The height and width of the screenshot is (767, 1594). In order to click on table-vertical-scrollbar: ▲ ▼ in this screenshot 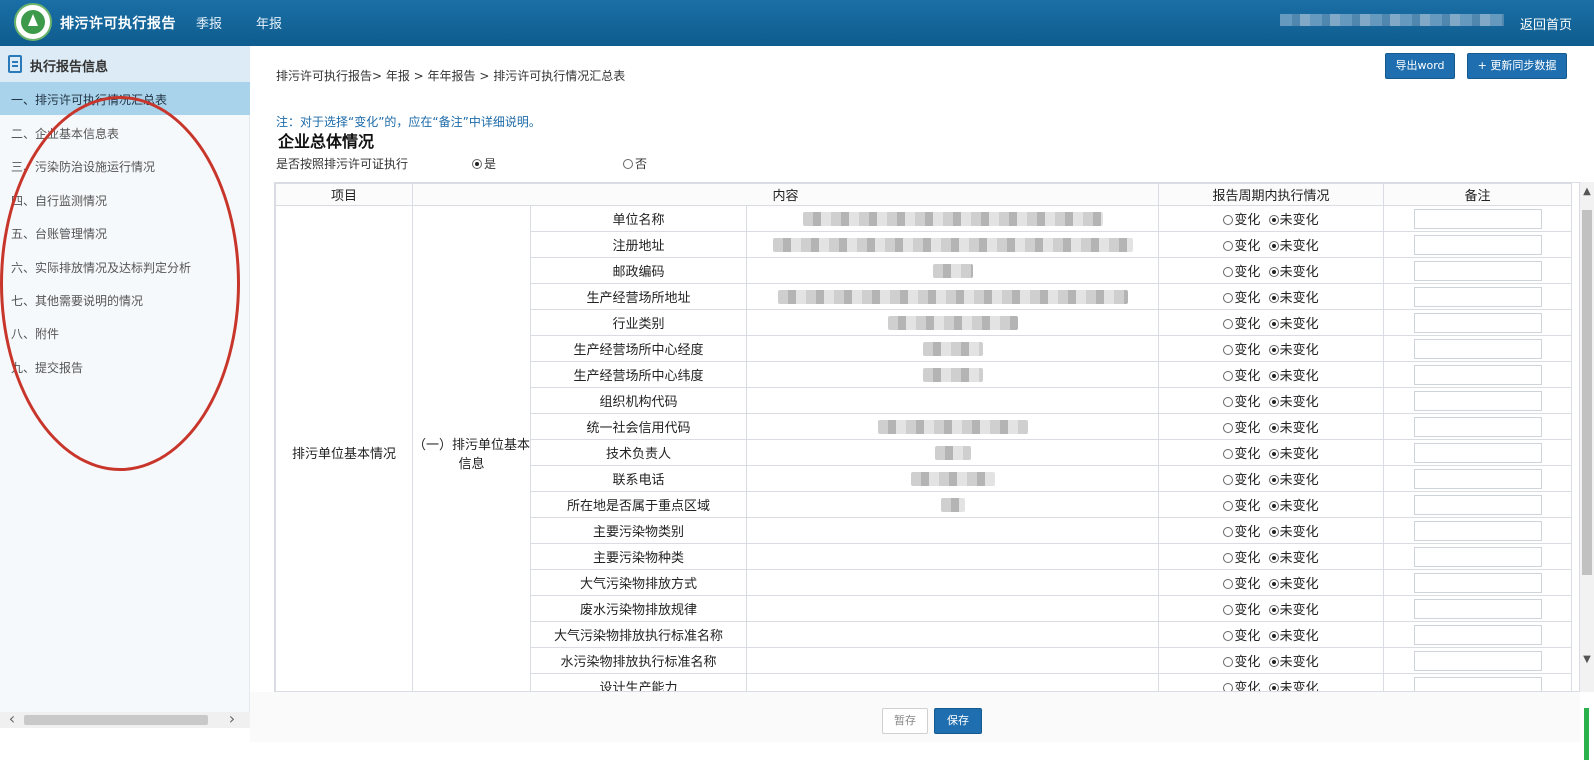, I will do `click(1587, 437)`.